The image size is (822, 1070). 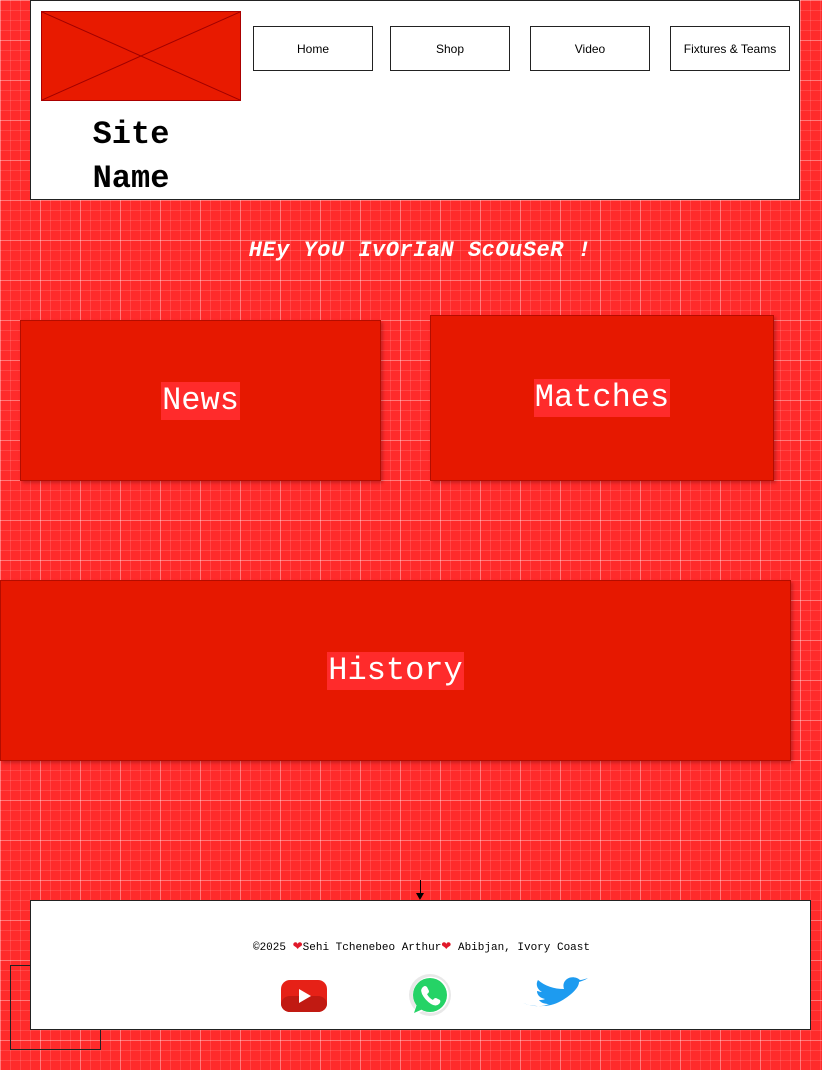 I want to click on matches-label: Matches, so click(x=602, y=398).